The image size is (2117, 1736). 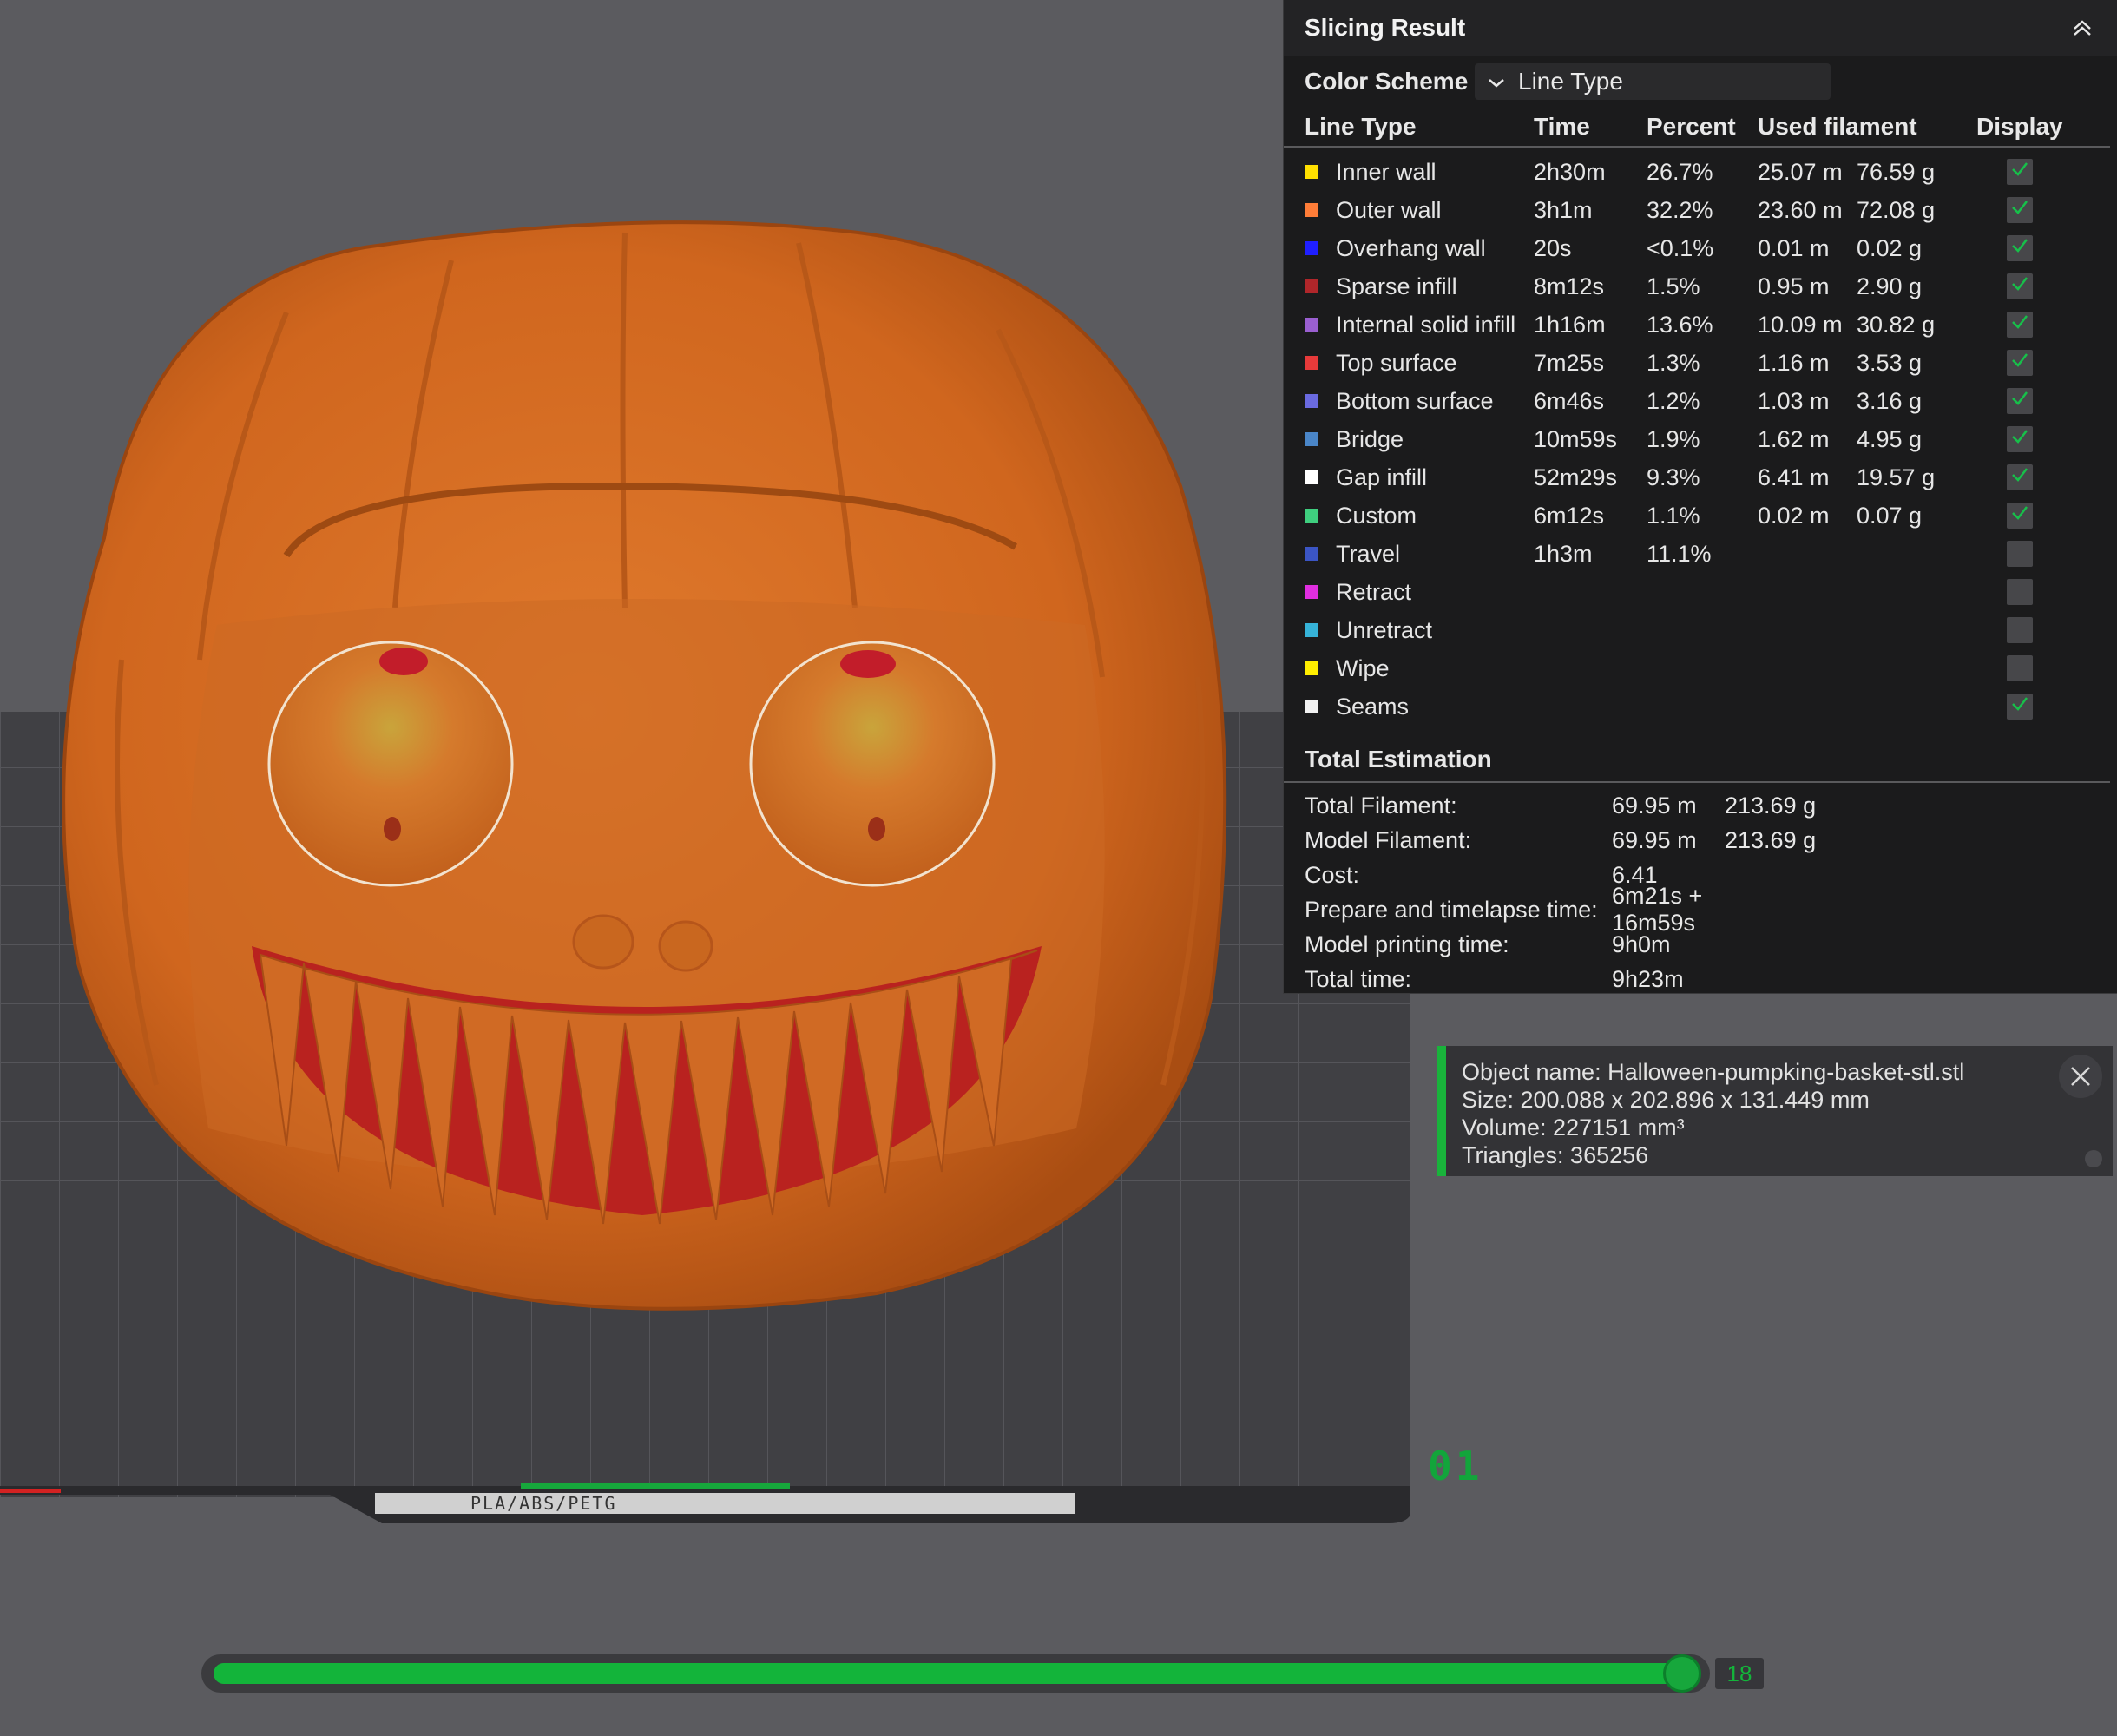 I want to click on row-weight: 30.82 g, so click(x=1896, y=324).